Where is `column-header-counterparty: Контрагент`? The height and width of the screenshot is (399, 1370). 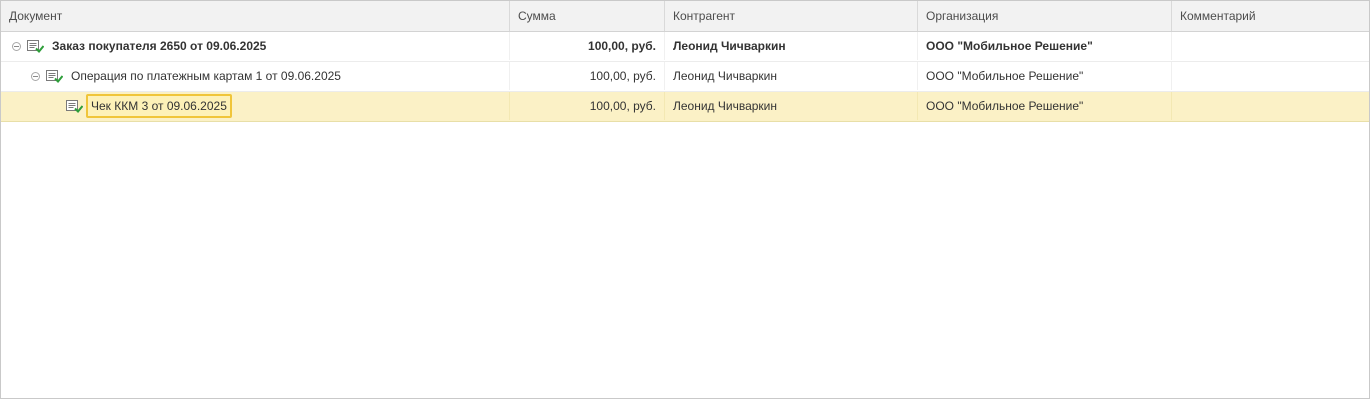
column-header-counterparty: Контрагент is located at coordinates (791, 16).